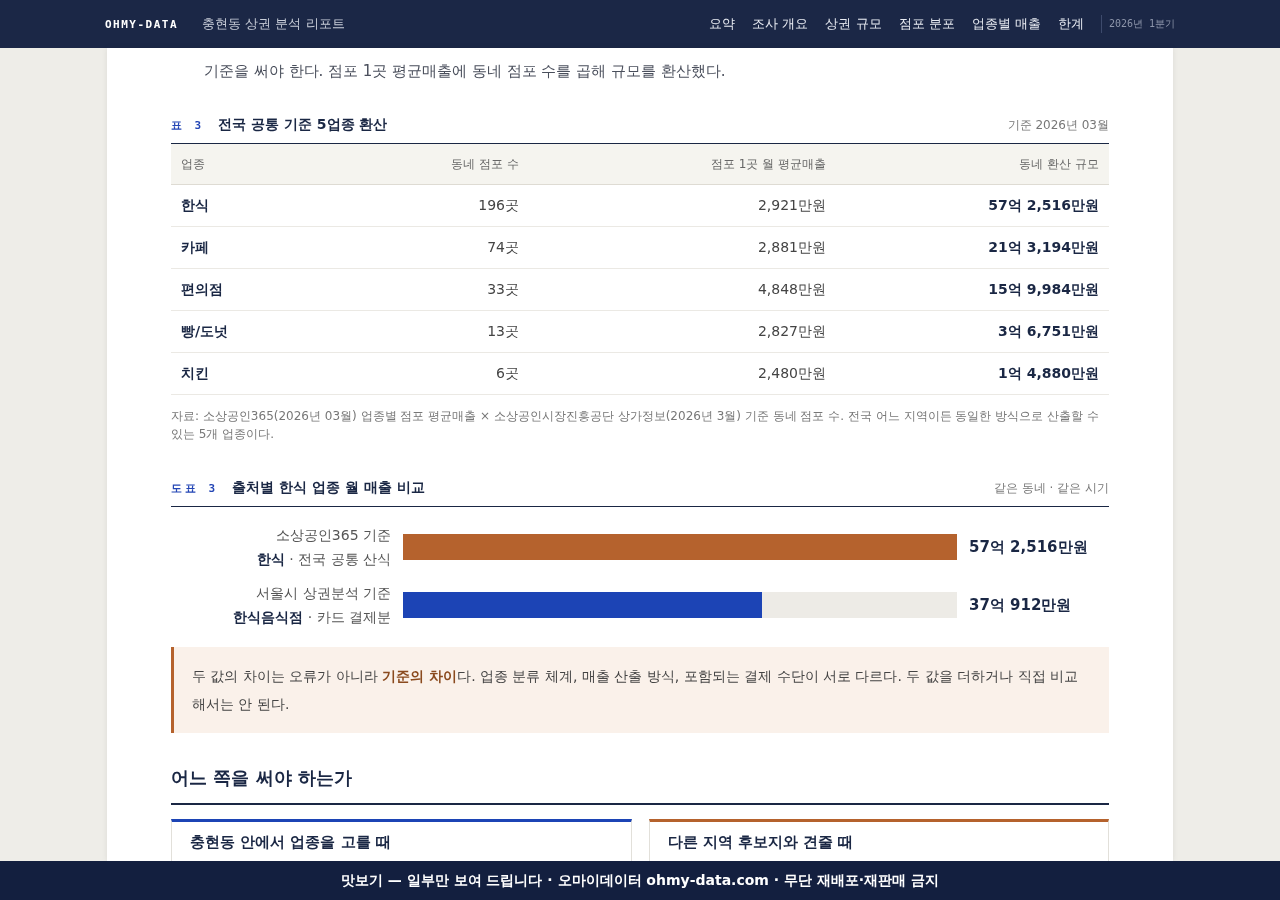  I want to click on table-cell: 74곳, so click(450, 247).